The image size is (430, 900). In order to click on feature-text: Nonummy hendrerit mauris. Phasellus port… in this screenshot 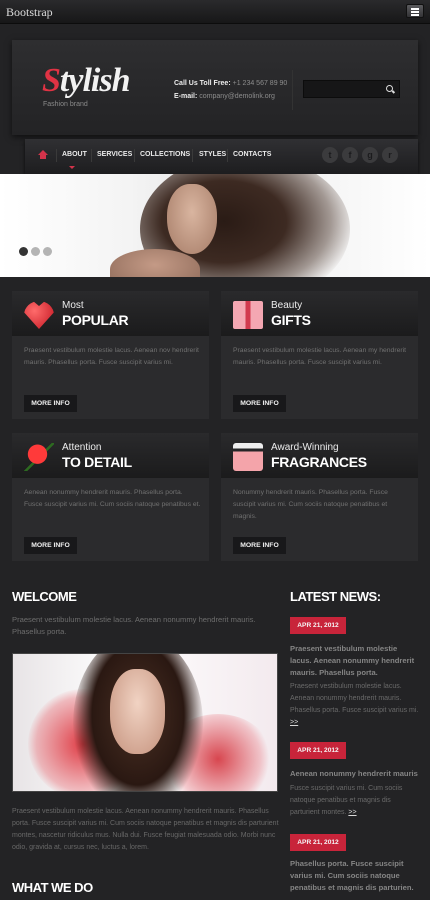, I will do `click(310, 504)`.